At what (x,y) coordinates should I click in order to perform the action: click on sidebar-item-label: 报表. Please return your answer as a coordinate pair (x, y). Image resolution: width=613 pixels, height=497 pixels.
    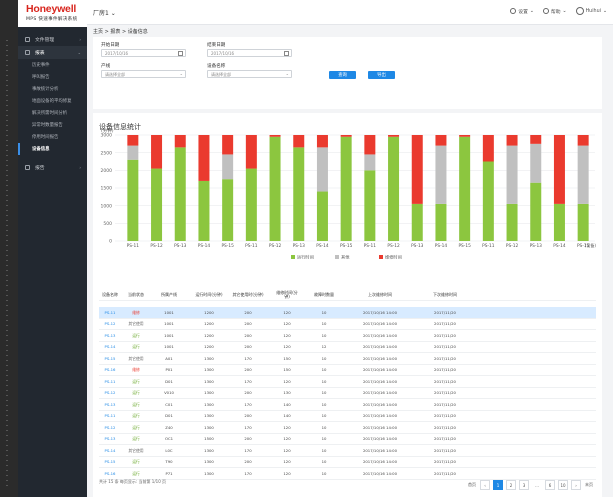
    Looking at the image, I should click on (40, 53).